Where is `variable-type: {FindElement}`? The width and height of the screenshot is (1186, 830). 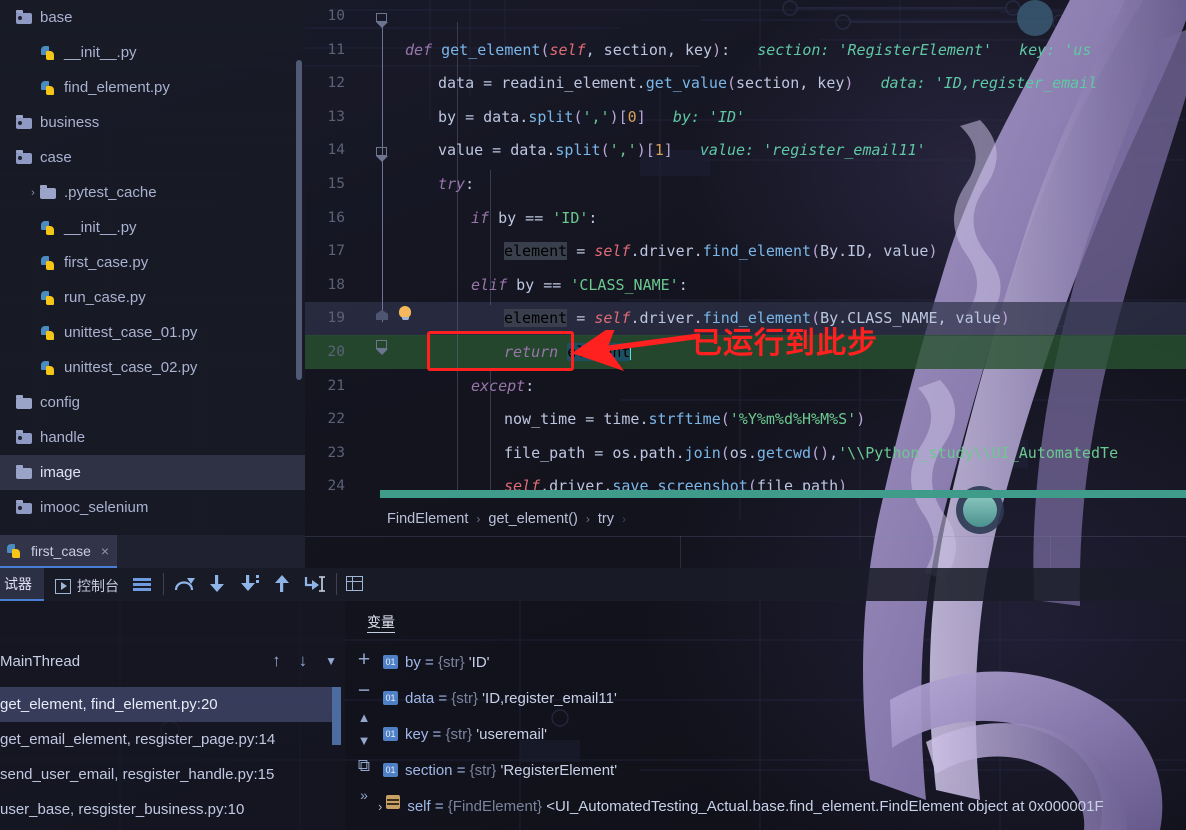
variable-type: {FindElement} is located at coordinates (497, 806).